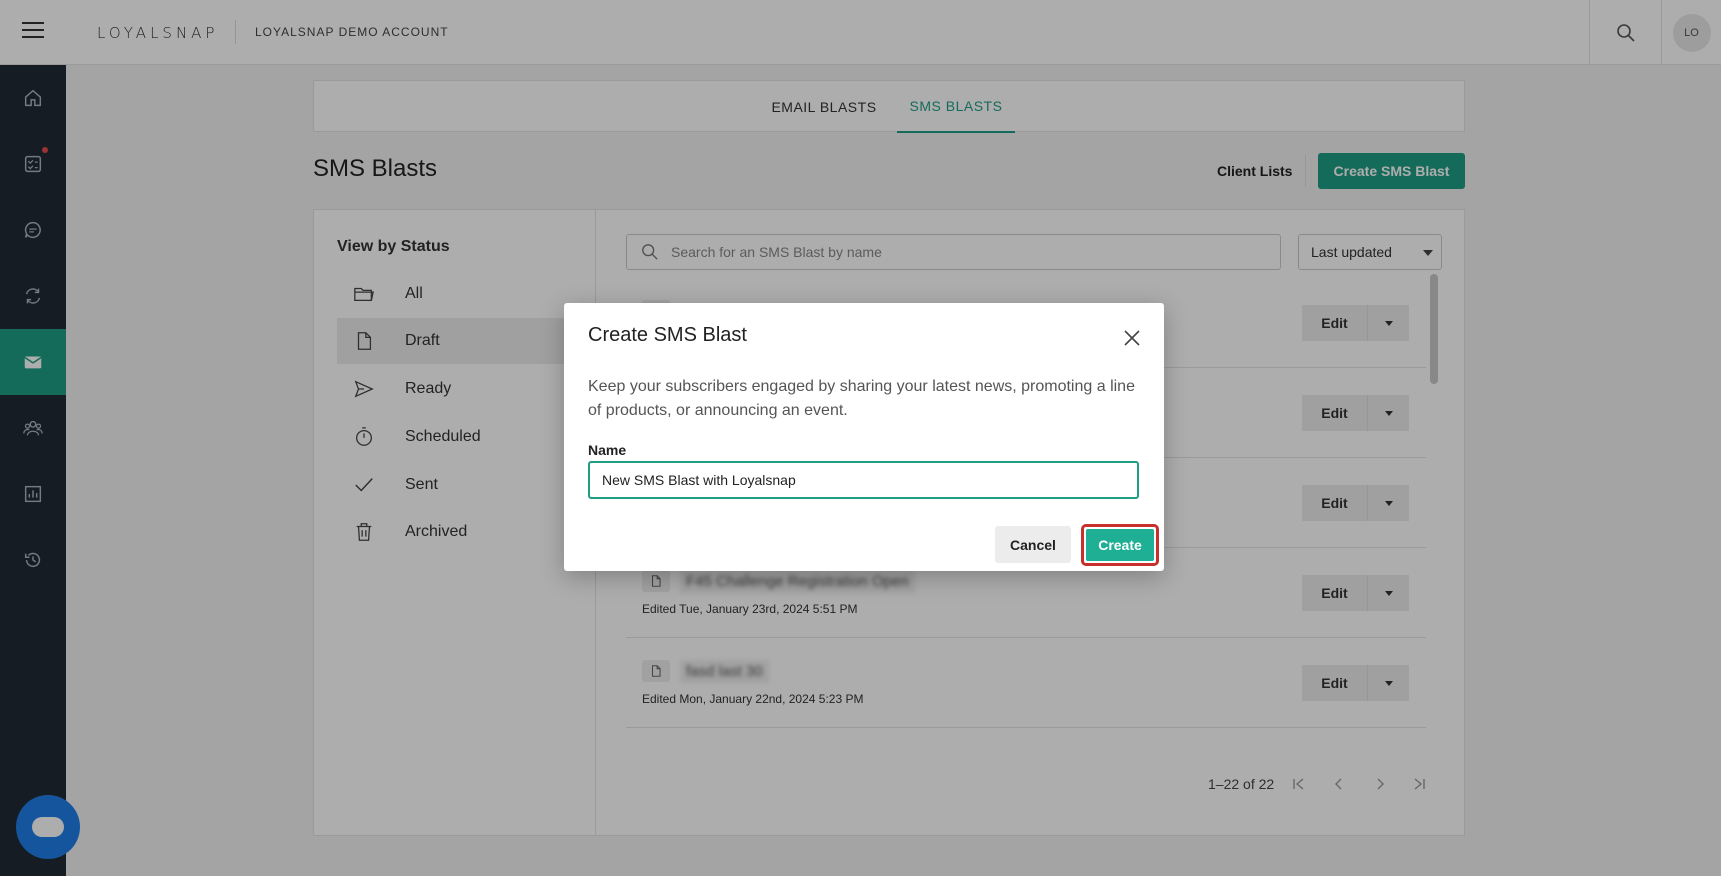  I want to click on close-icon, so click(1132, 338).